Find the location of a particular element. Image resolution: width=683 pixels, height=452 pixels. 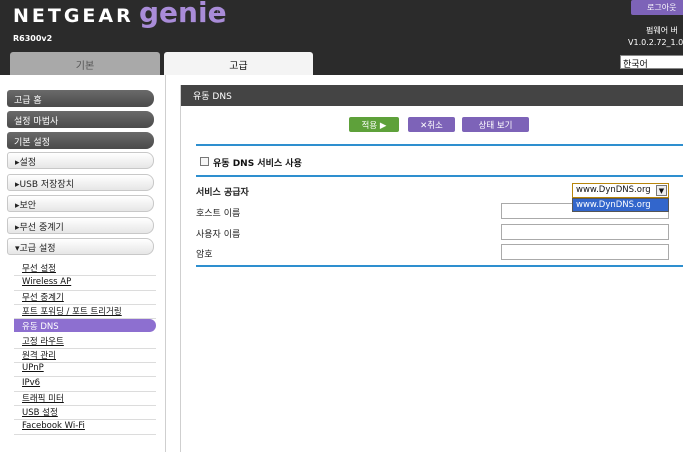

provider-label: 서비스 공급자 is located at coordinates (222, 193).